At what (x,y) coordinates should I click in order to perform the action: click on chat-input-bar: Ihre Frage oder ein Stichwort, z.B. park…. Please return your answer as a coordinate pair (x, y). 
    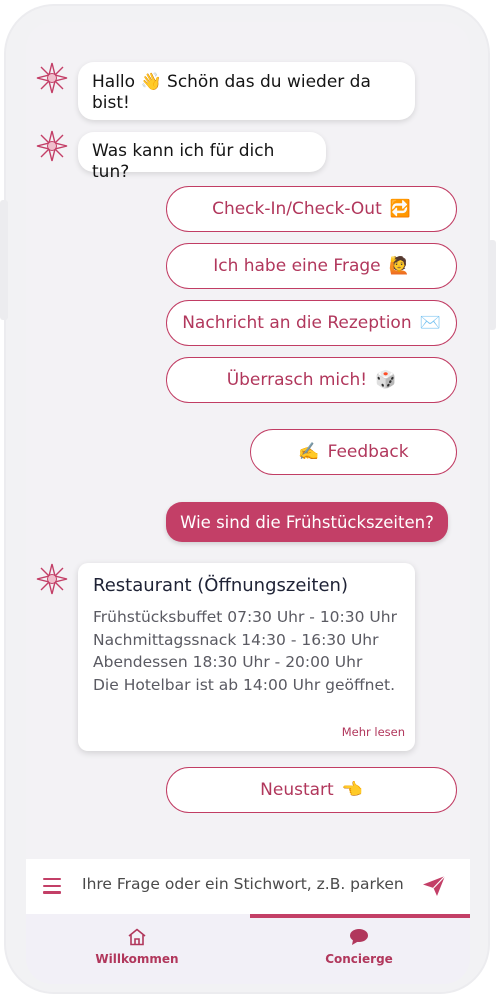
    Looking at the image, I should click on (248, 886).